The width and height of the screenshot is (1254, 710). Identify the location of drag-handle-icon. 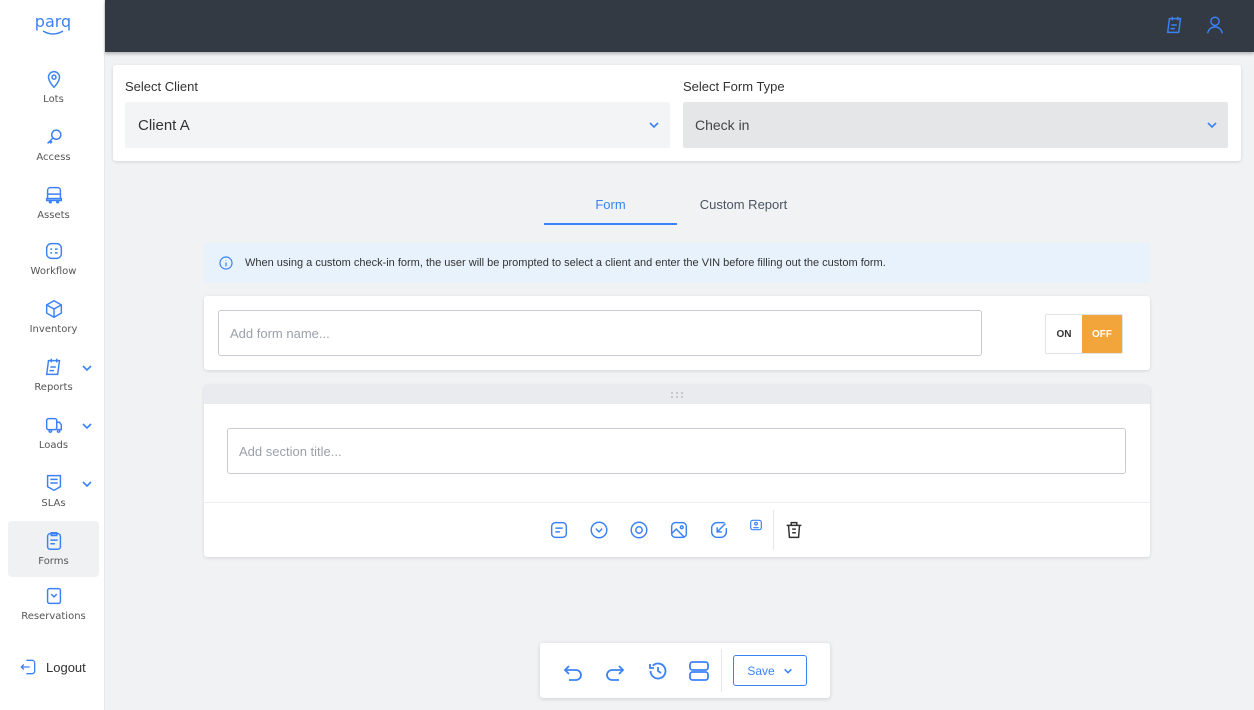
(677, 394).